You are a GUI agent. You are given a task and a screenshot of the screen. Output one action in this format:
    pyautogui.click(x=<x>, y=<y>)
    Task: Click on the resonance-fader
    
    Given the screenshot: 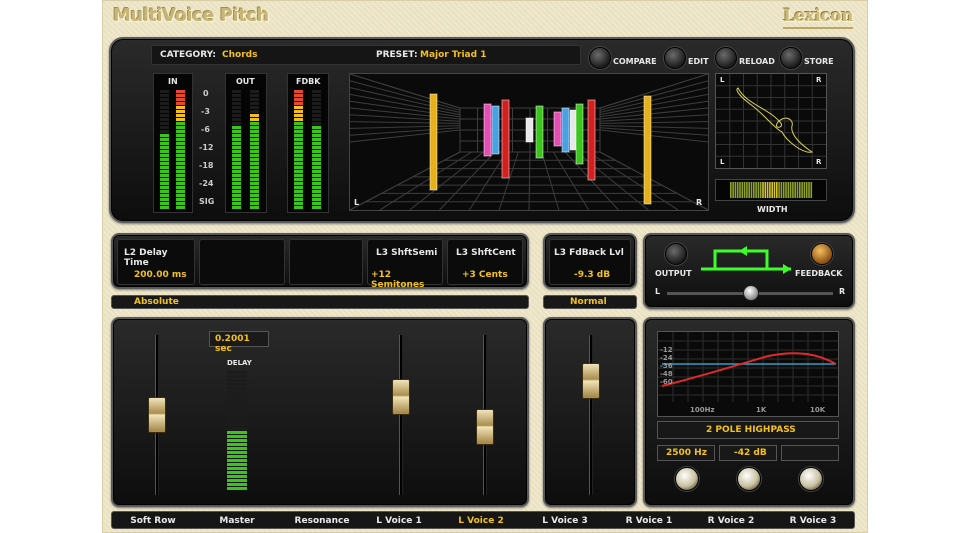 What is the action you would take?
    pyautogui.click(x=401, y=397)
    